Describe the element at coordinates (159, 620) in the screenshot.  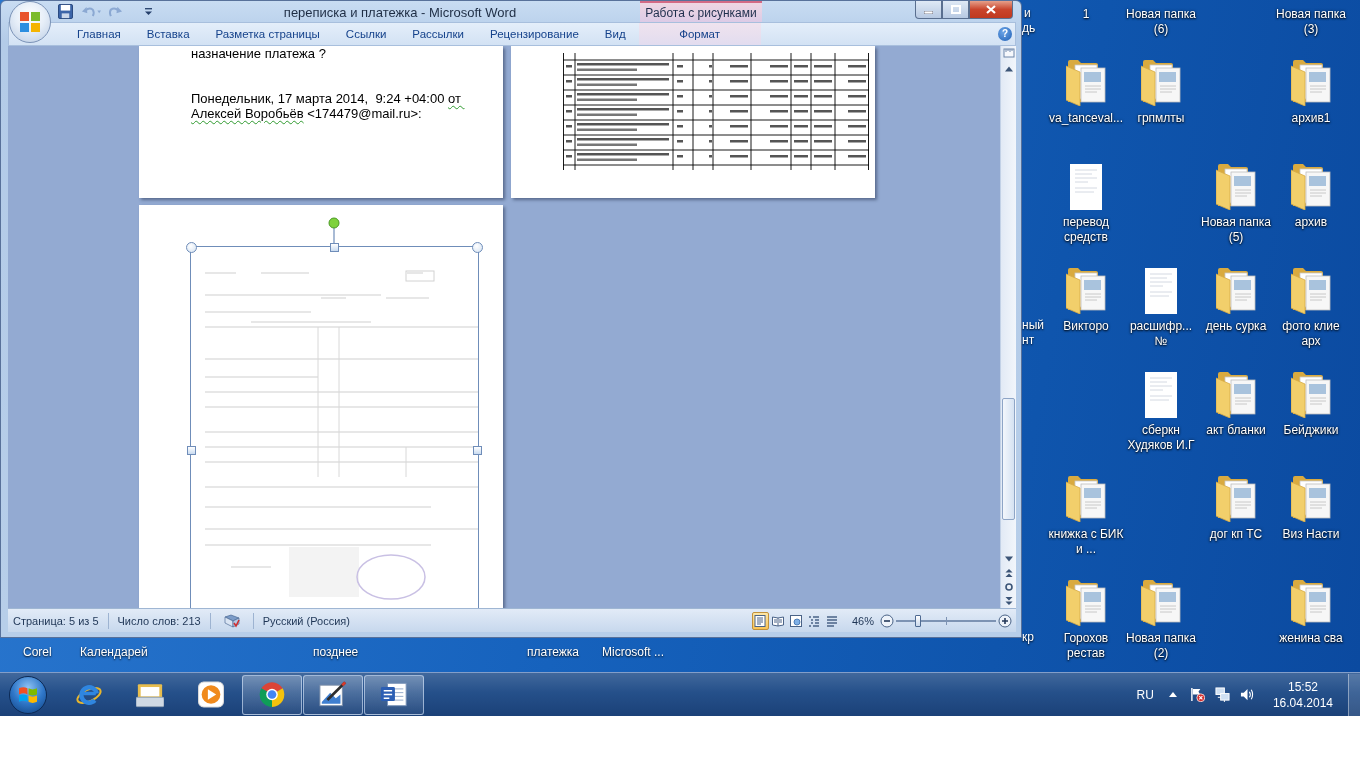
I see `word-count: Число слов: 213` at that location.